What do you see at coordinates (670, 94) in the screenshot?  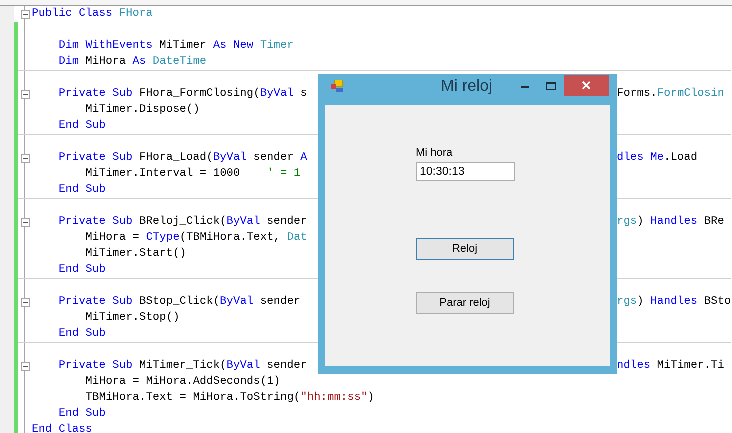 I see `code-line: Forms.FormClosin` at bounding box center [670, 94].